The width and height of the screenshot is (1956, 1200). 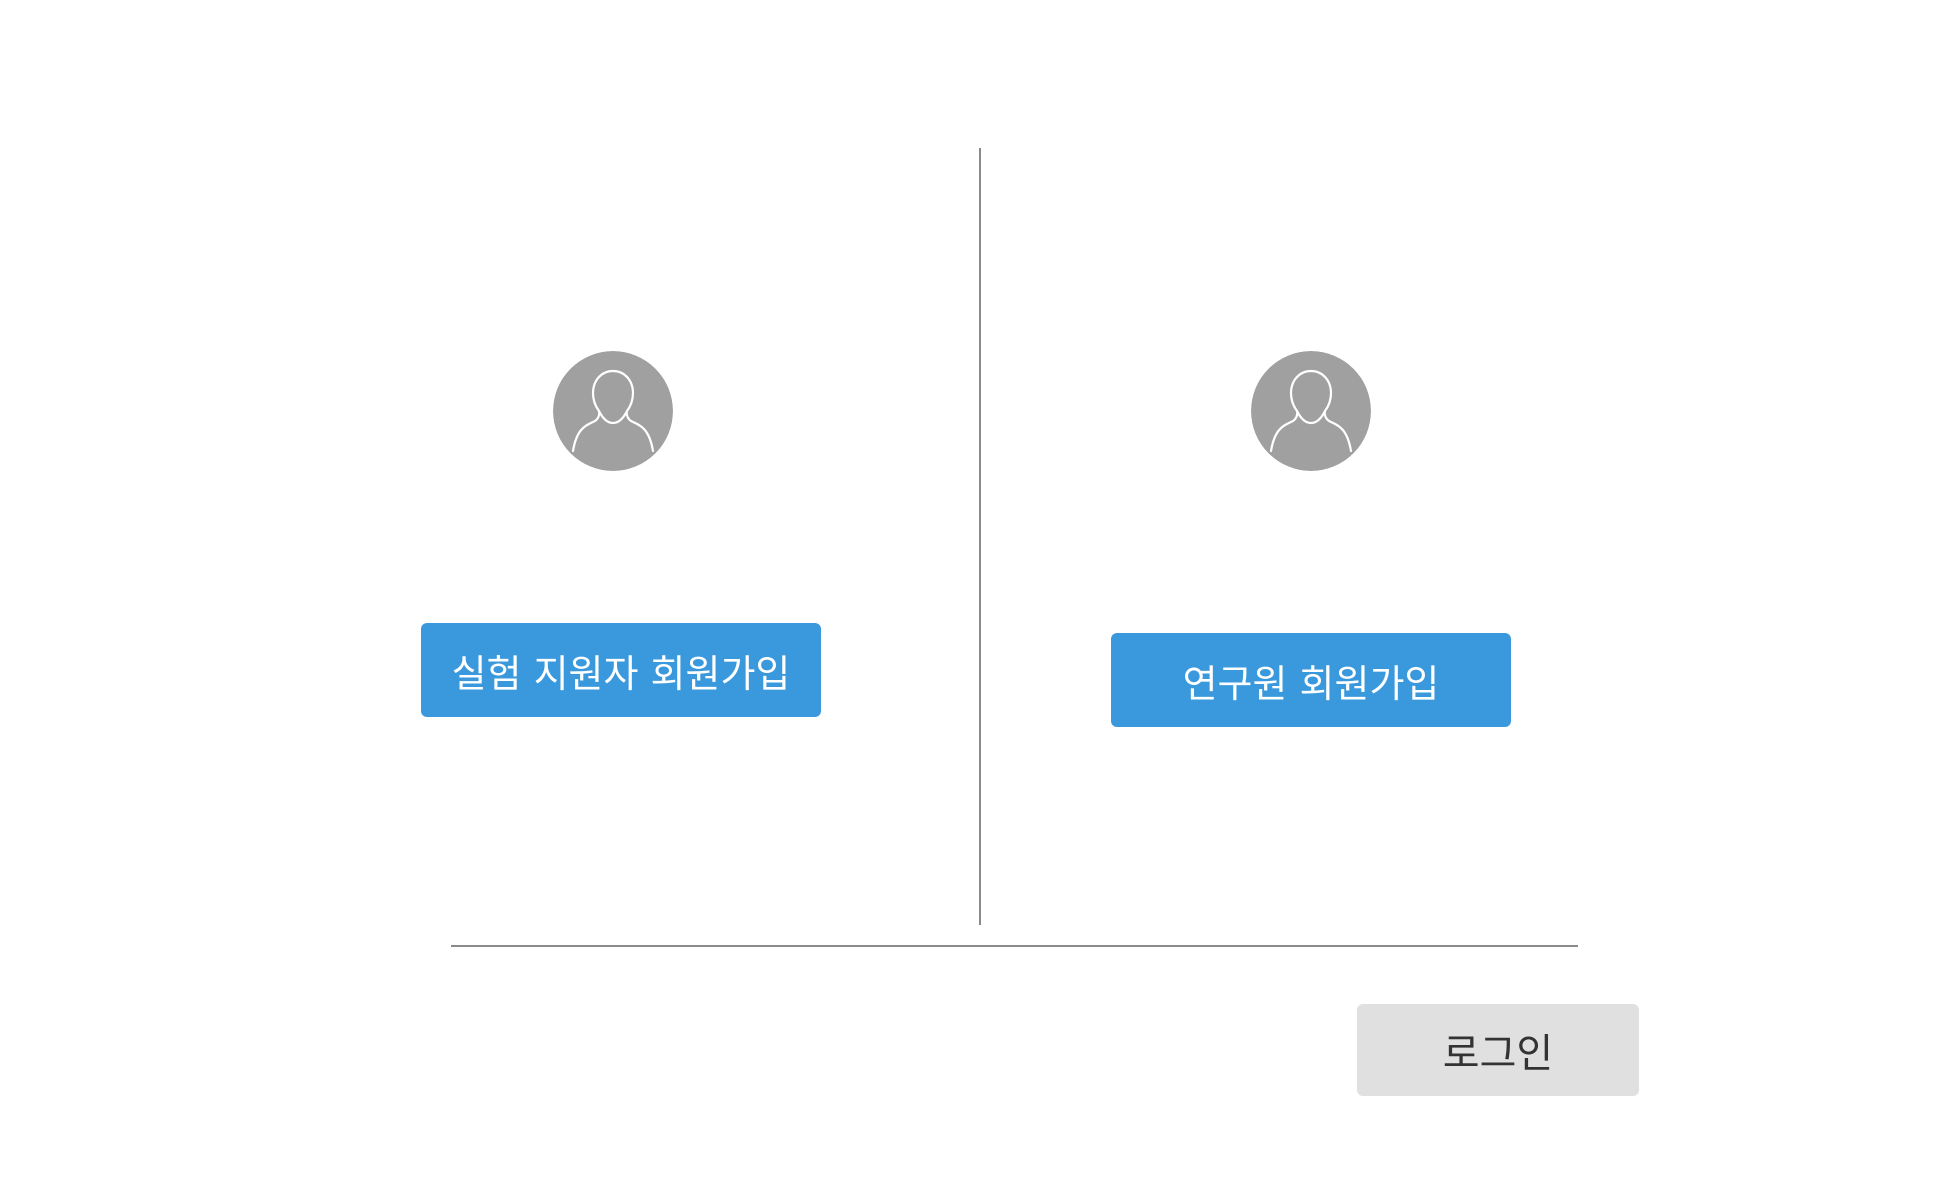 What do you see at coordinates (1311, 683) in the screenshot?
I see `researcher-signup-label: 연구원 회원가입` at bounding box center [1311, 683].